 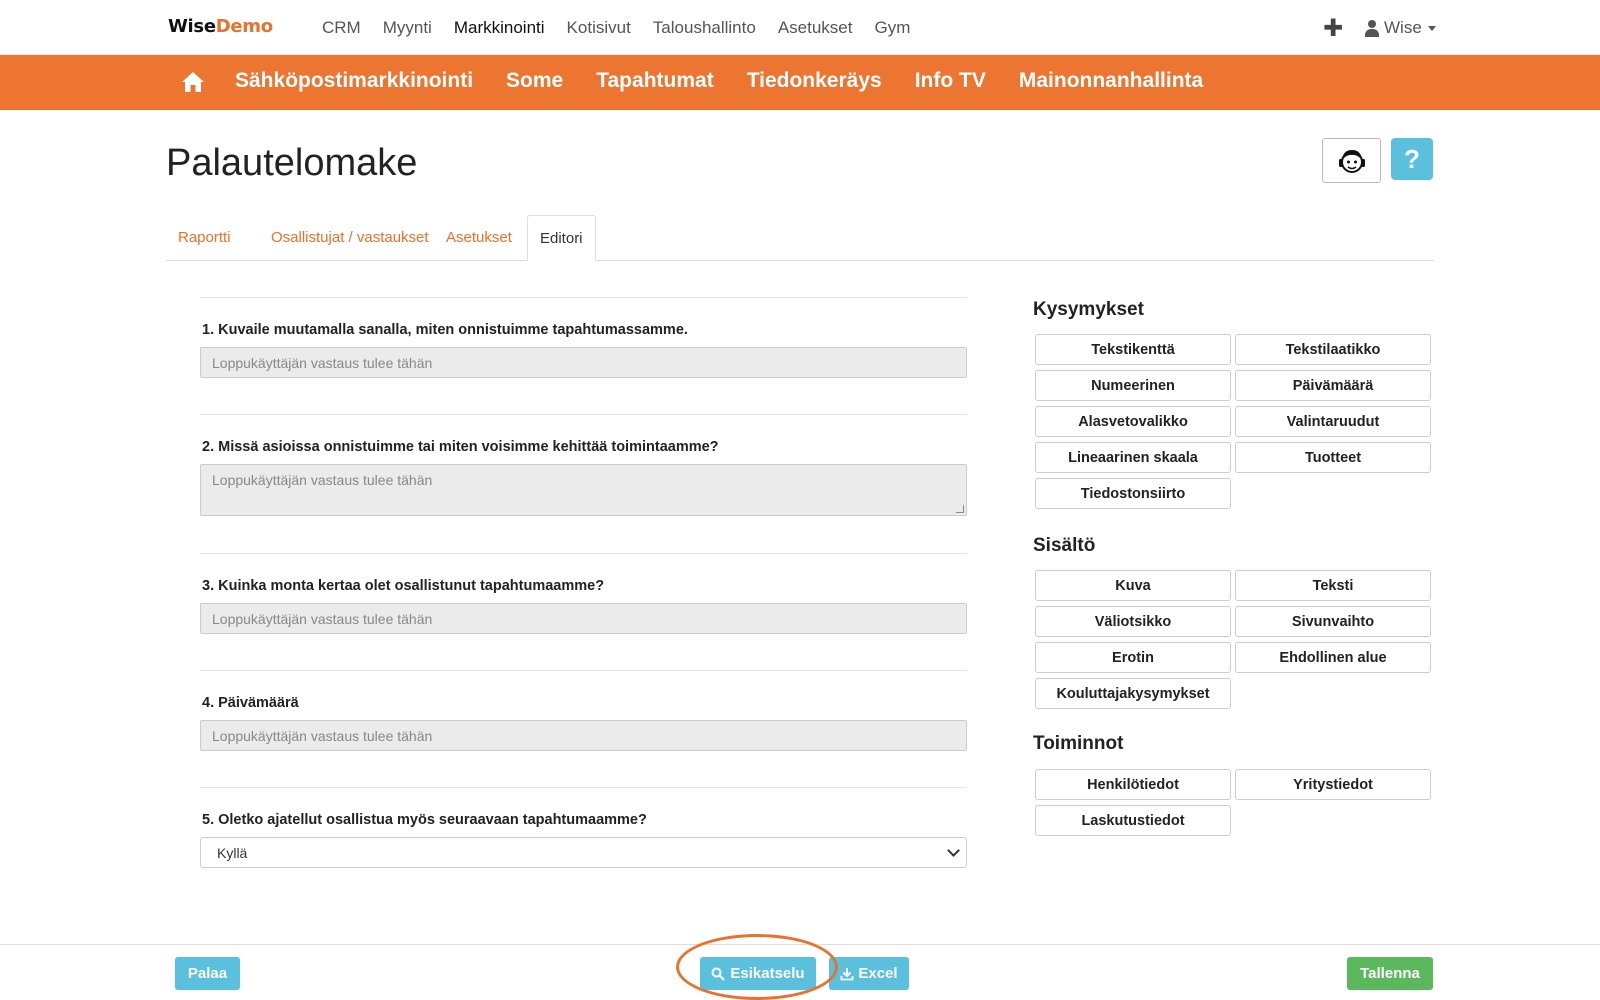 I want to click on answer-date-field: Loppukäyttäjän vastaus tulee tähän, so click(x=583, y=735).